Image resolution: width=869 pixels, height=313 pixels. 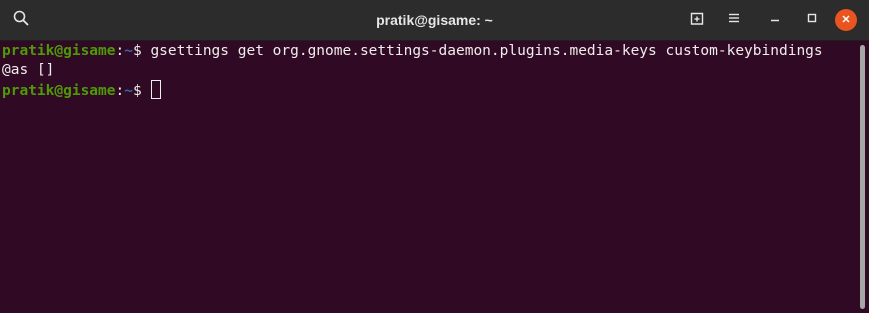 I want to click on maximize-icon, so click(x=812, y=20).